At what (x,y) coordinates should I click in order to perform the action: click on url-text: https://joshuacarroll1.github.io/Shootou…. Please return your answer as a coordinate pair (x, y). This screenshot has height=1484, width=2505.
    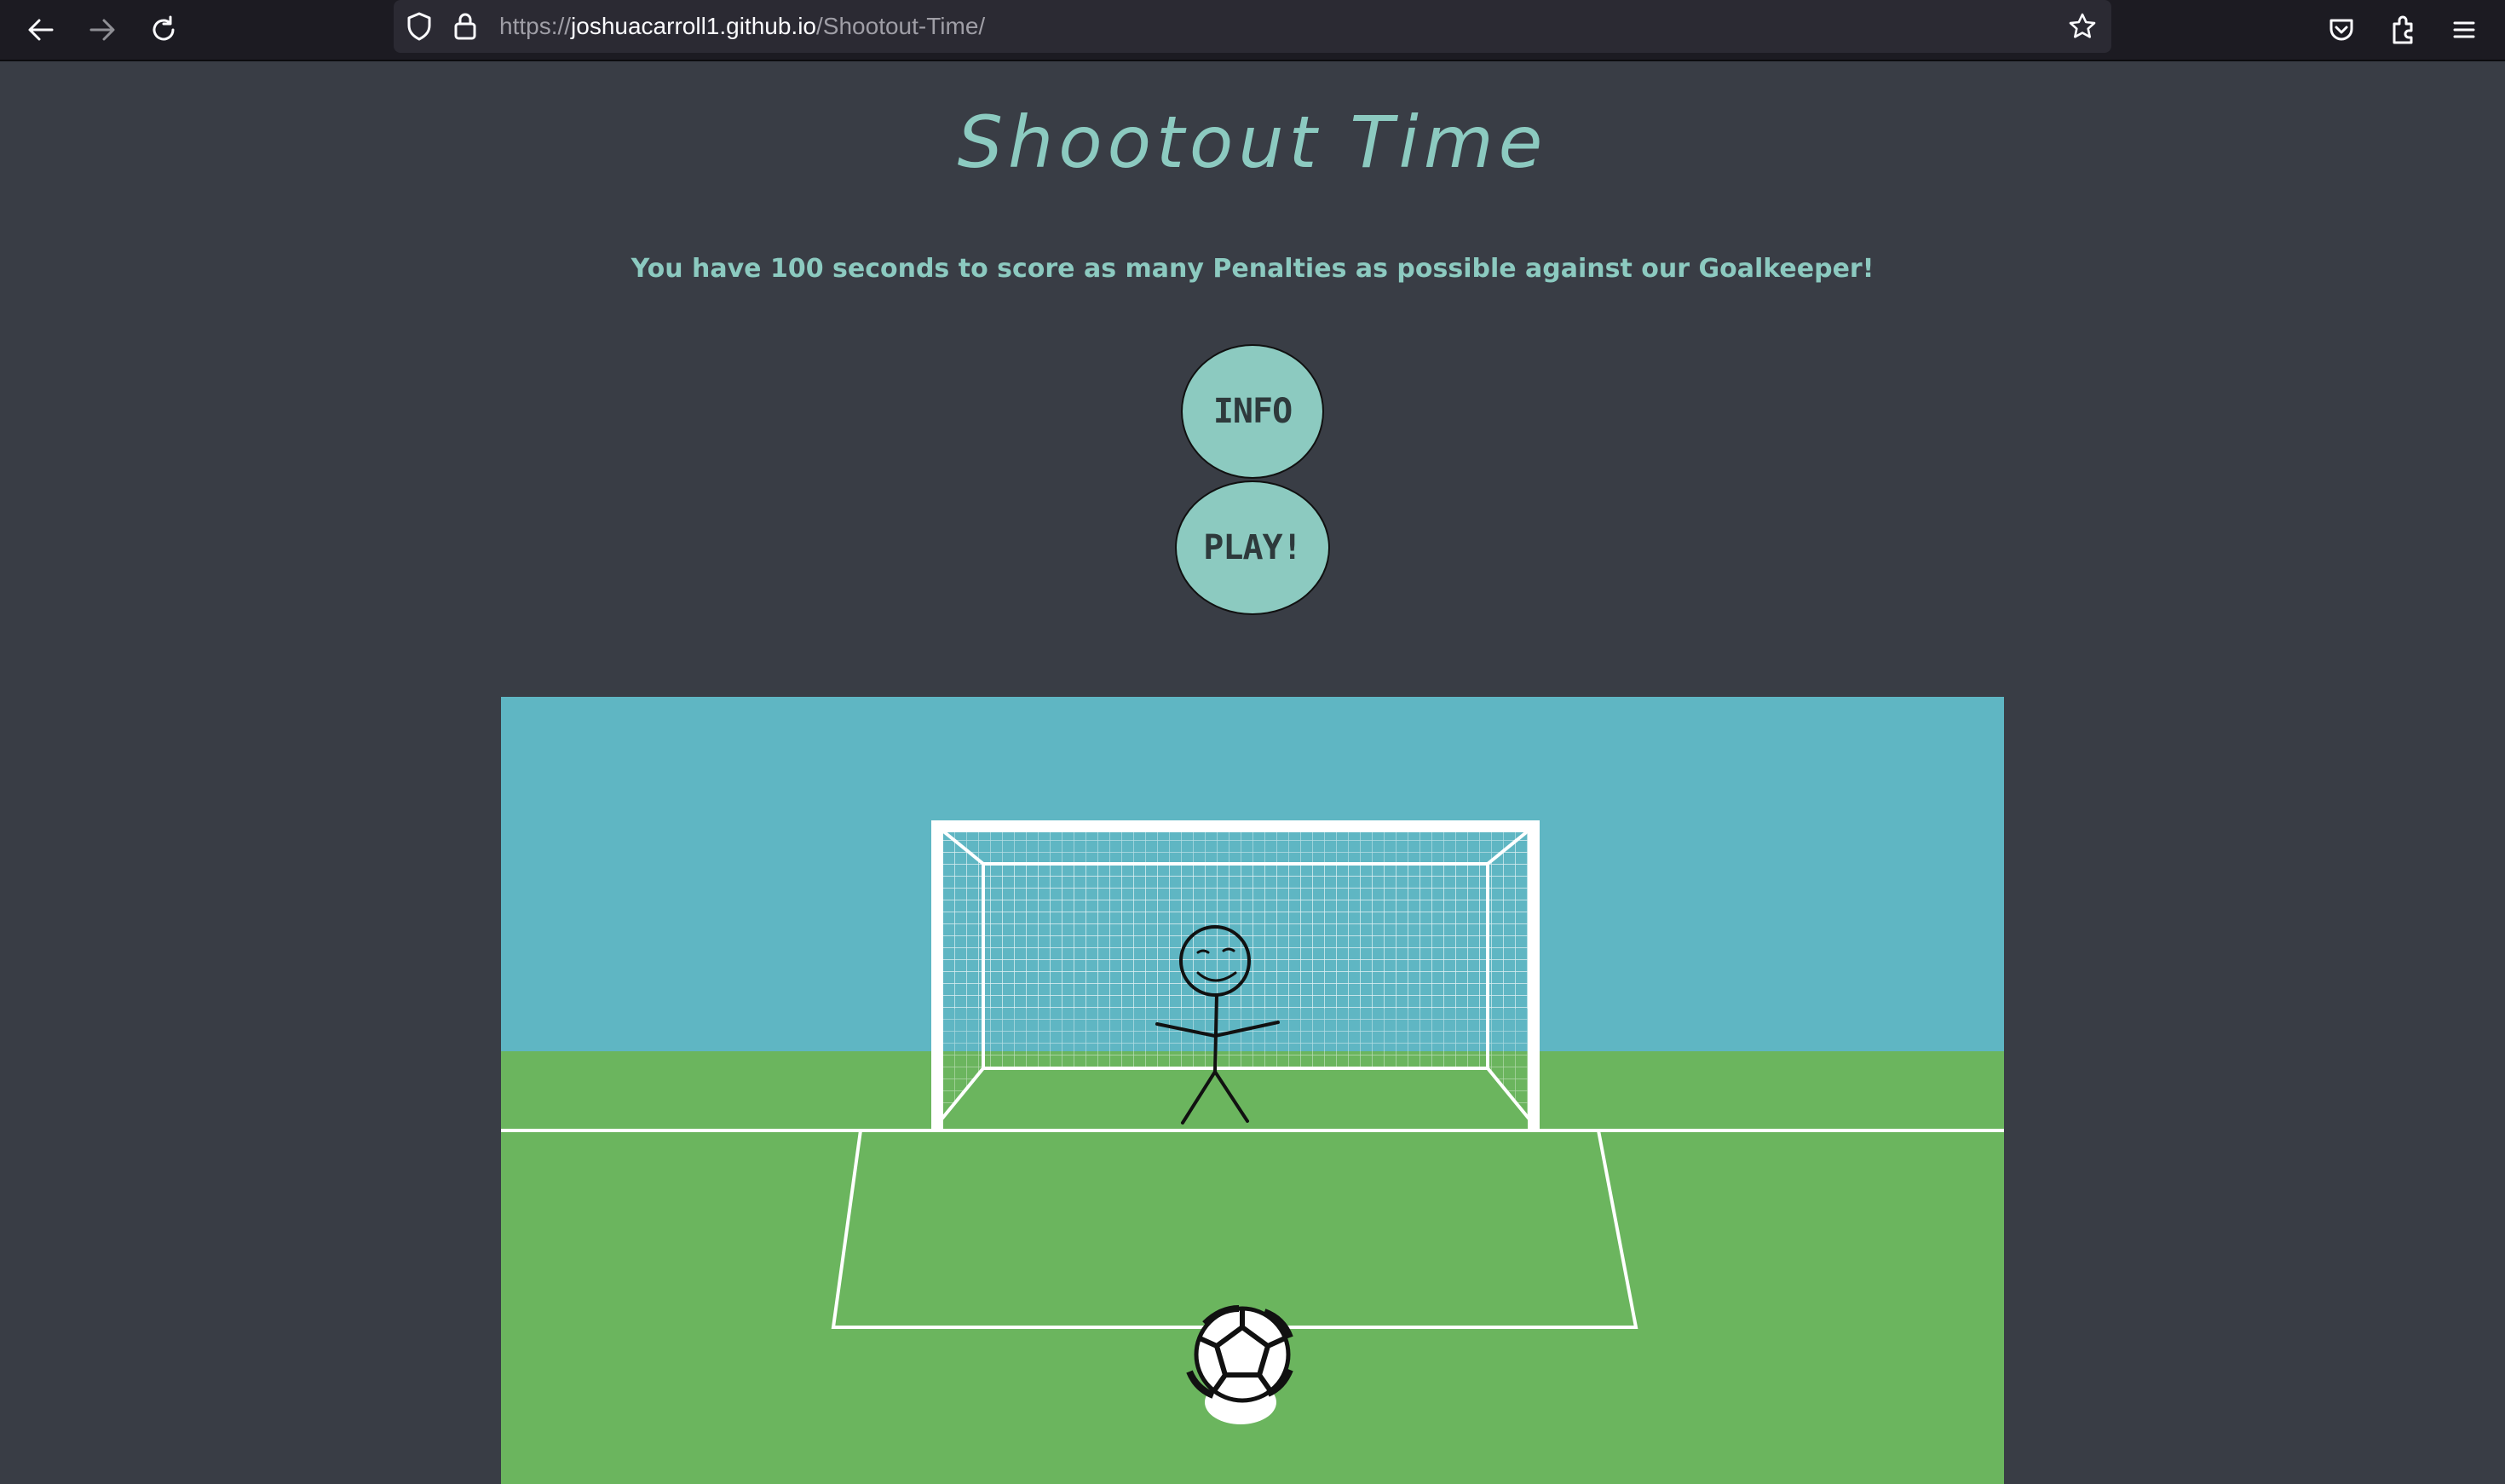
    Looking at the image, I should click on (742, 26).